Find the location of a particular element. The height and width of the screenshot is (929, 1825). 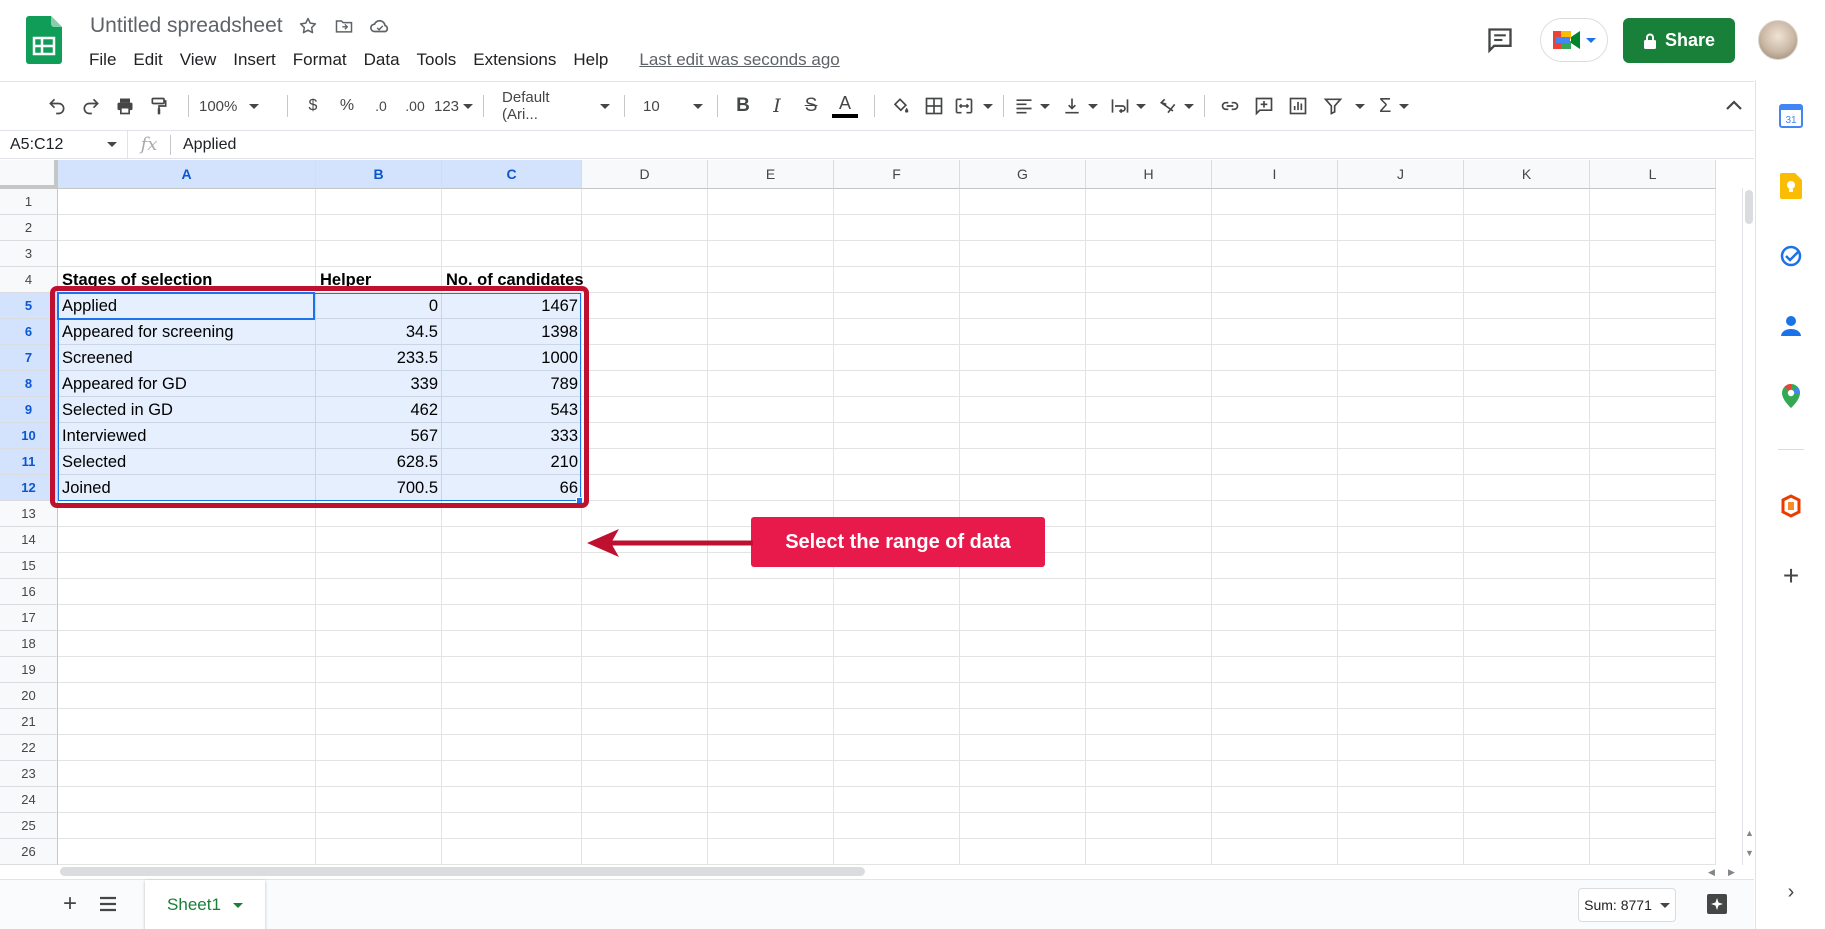

chevron-right-icon: › is located at coordinates (1791, 892).